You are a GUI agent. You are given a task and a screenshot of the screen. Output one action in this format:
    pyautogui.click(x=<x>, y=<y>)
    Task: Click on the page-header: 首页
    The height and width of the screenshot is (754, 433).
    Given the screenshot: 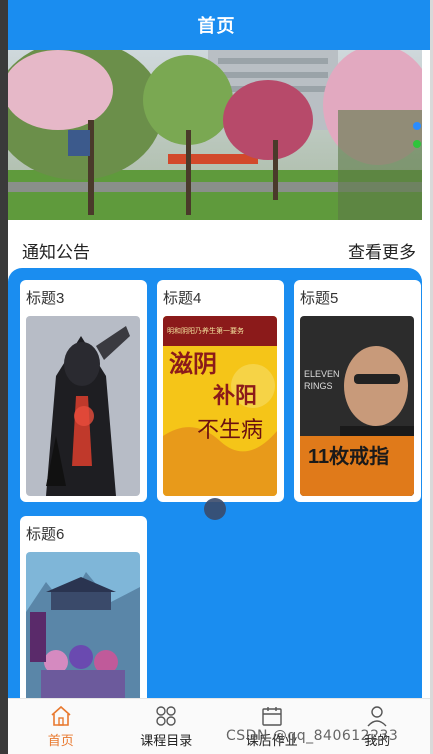 What is the action you would take?
    pyautogui.click(x=216, y=25)
    